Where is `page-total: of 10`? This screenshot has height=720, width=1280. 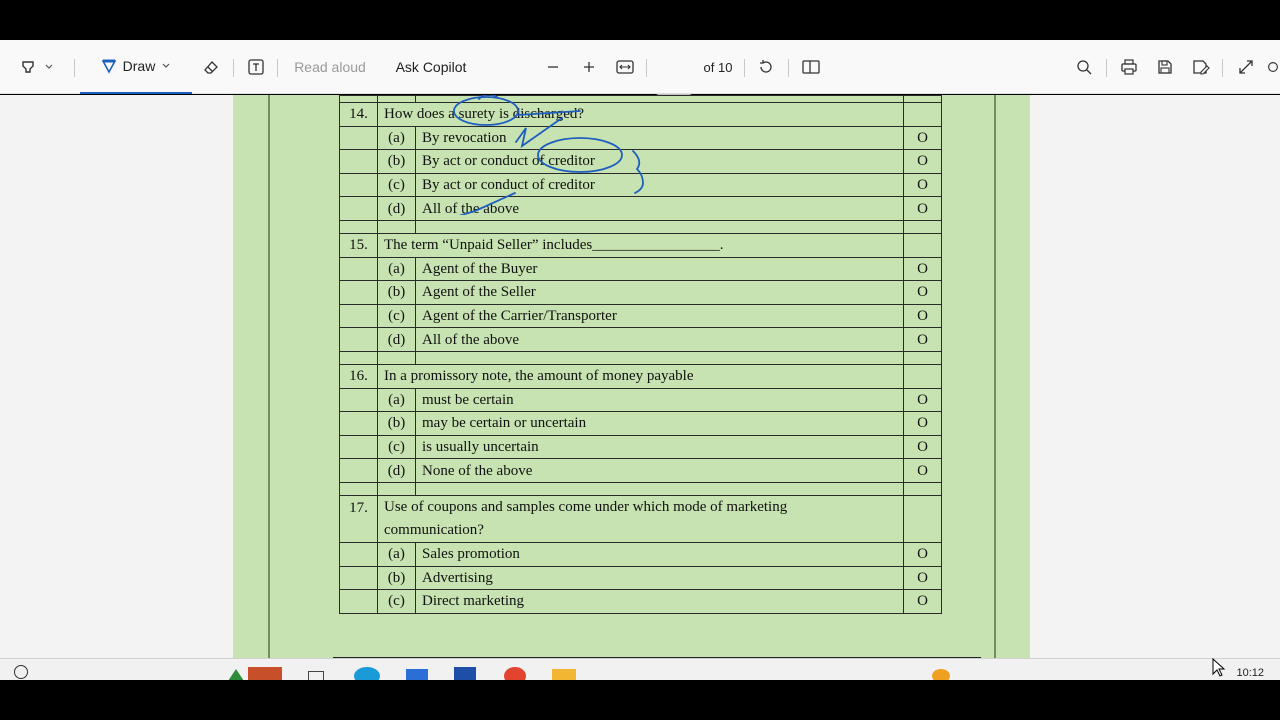 page-total: of 10 is located at coordinates (718, 67).